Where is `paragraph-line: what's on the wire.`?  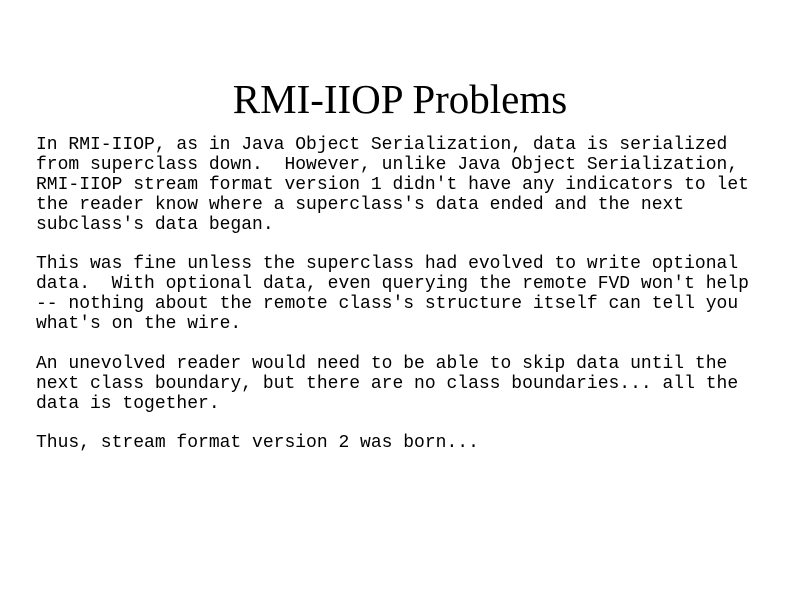
paragraph-line: what's on the wire. is located at coordinates (139, 324).